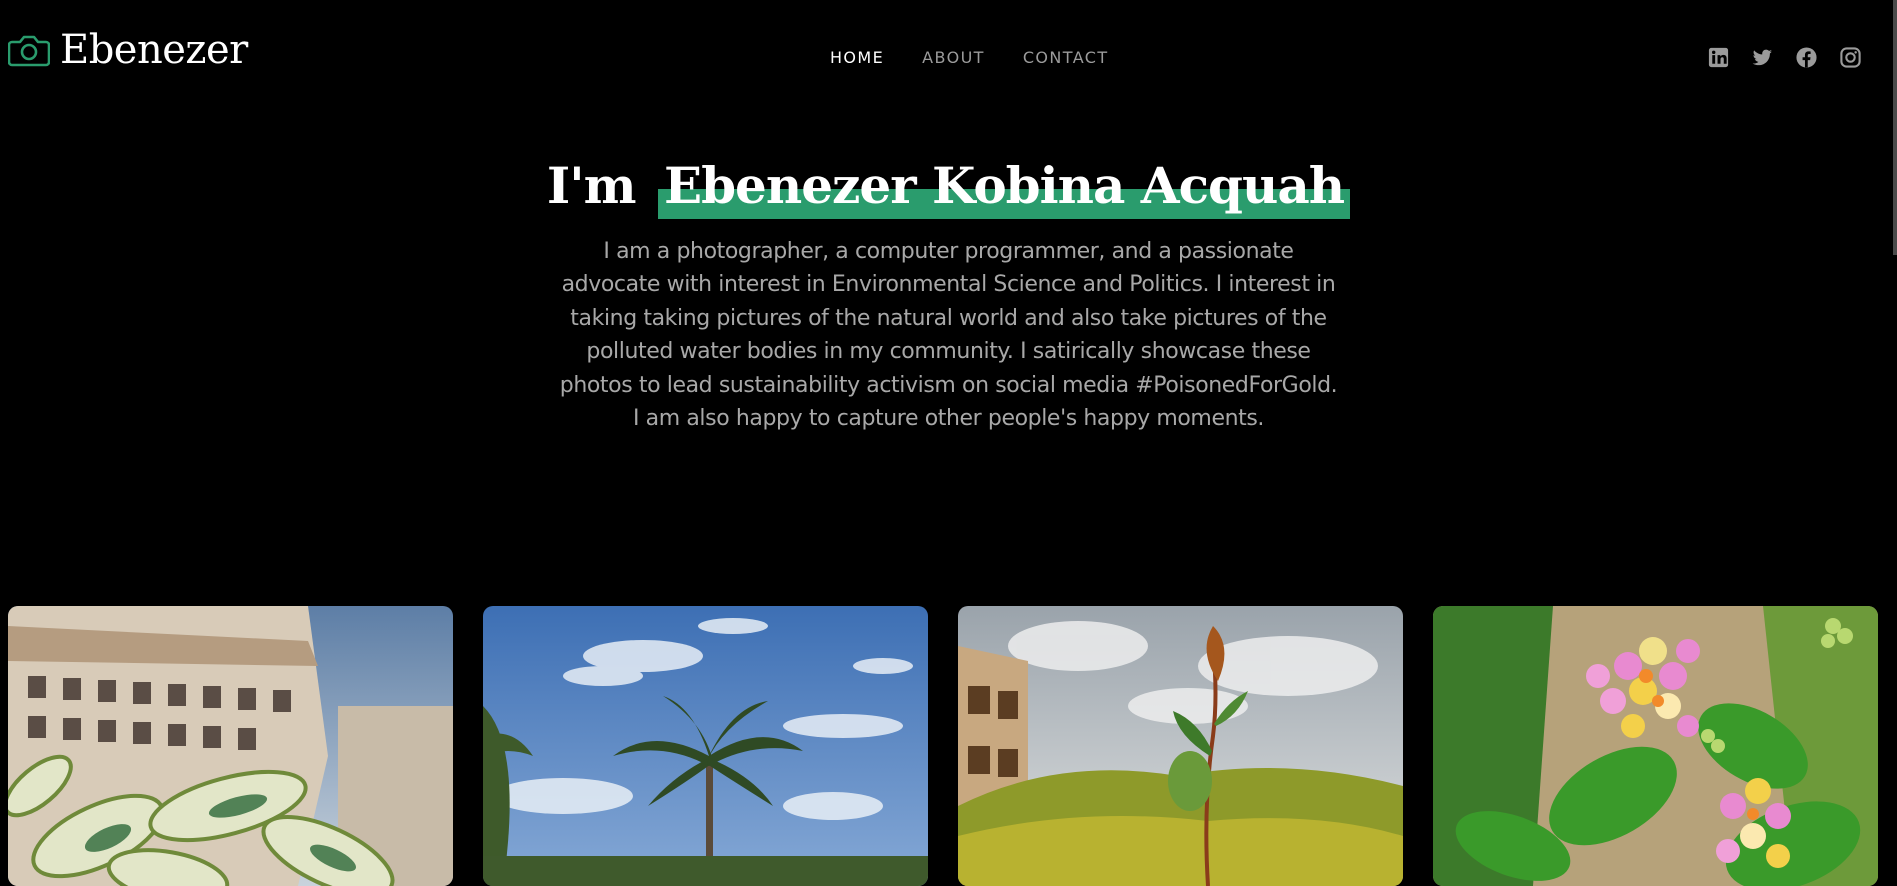 Image resolution: width=1897 pixels, height=886 pixels. Describe the element at coordinates (1850, 57) in the screenshot. I see `instagram-icon` at that location.